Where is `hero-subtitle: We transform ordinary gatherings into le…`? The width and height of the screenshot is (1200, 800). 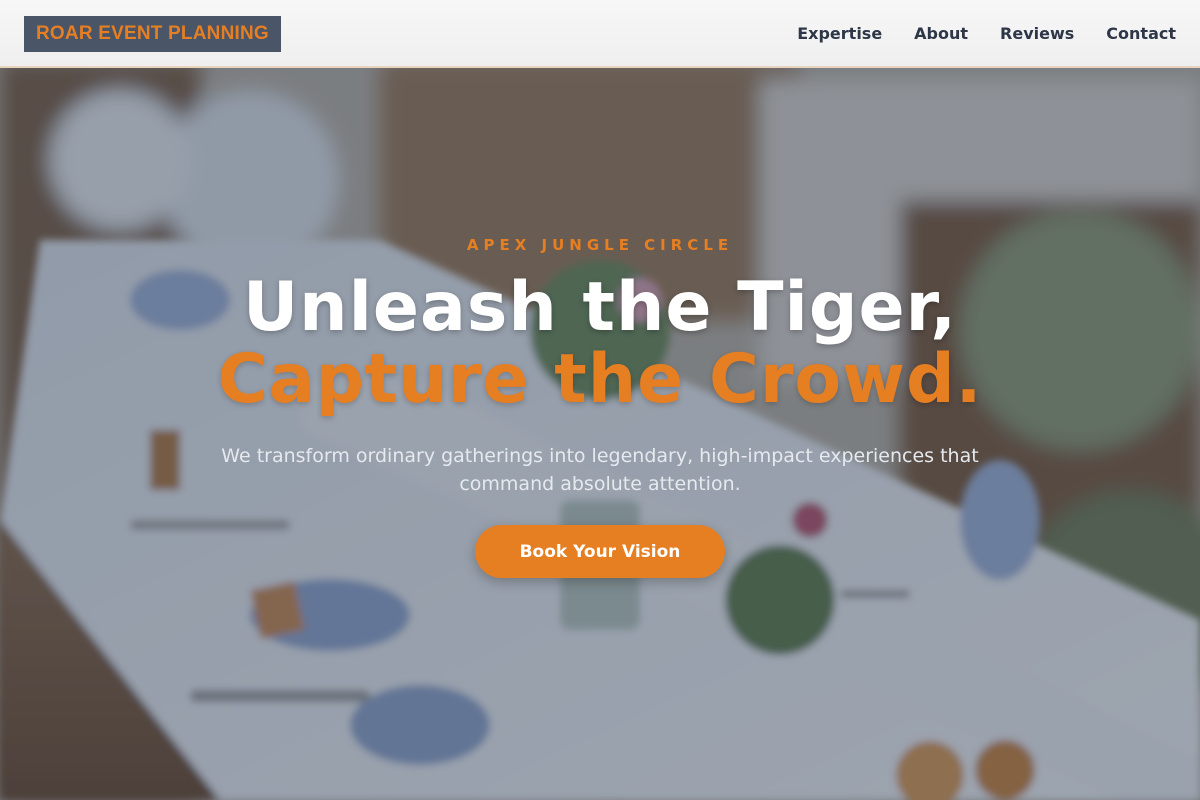 hero-subtitle: We transform ordinary gatherings into le… is located at coordinates (600, 470).